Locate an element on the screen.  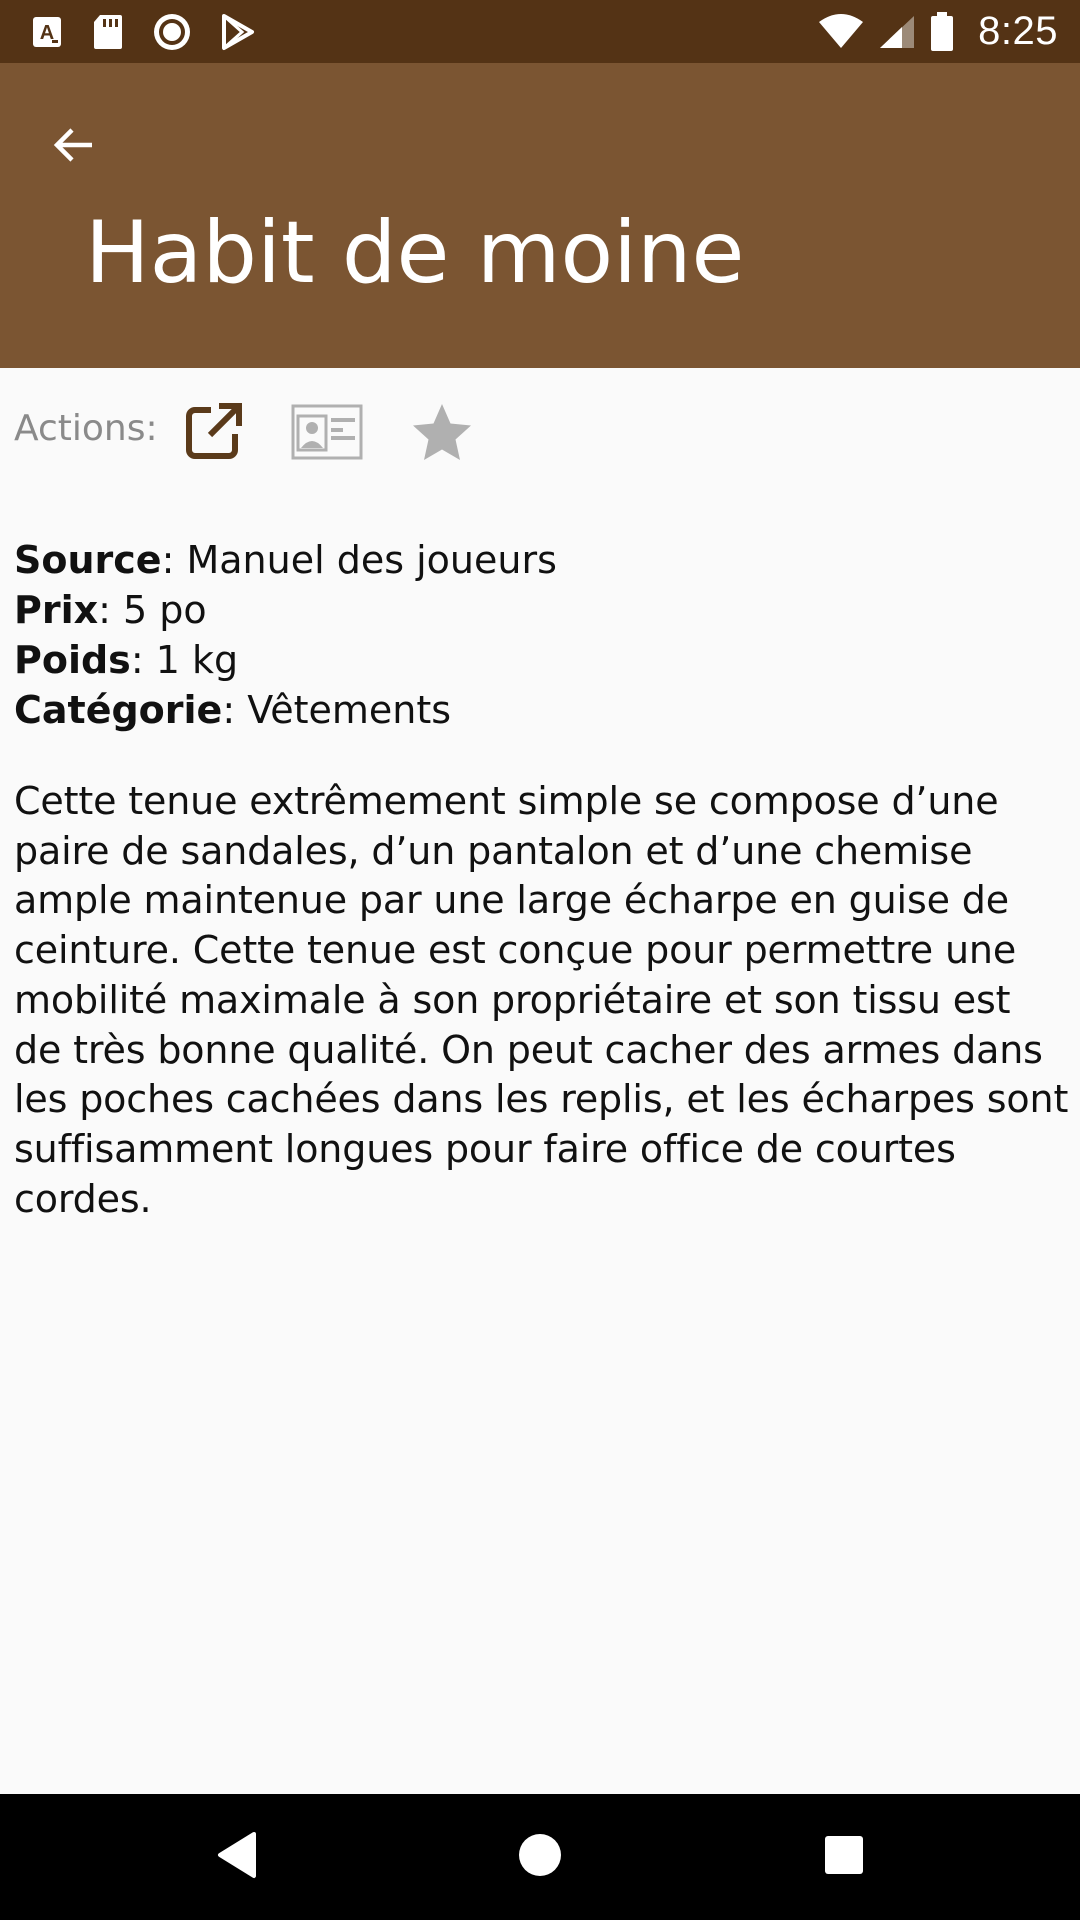
nav-back-button is located at coordinates (236, 1857).